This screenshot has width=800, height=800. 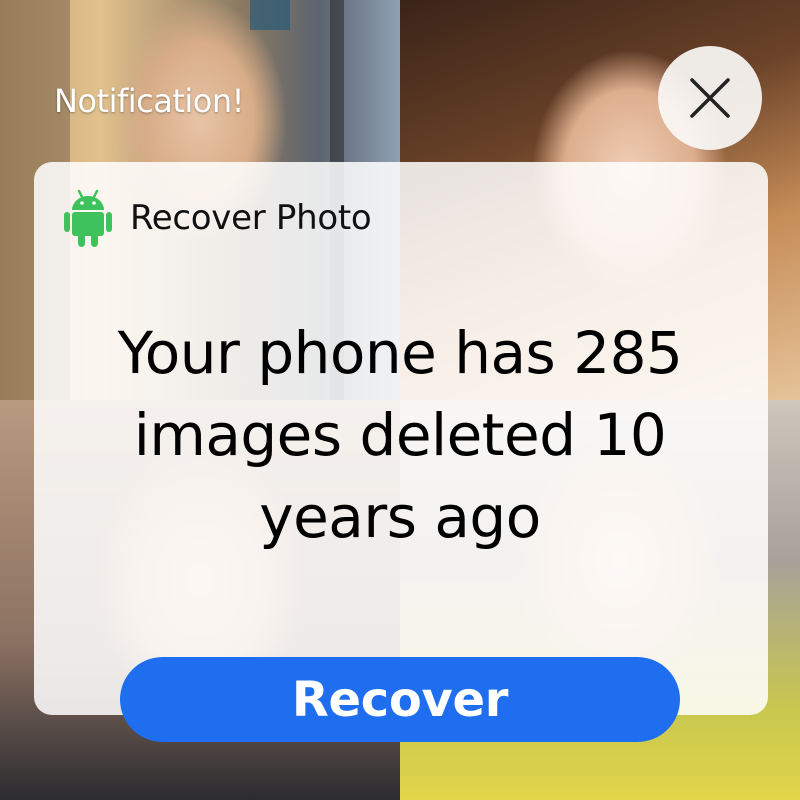 I want to click on close-button, so click(x=710, y=98).